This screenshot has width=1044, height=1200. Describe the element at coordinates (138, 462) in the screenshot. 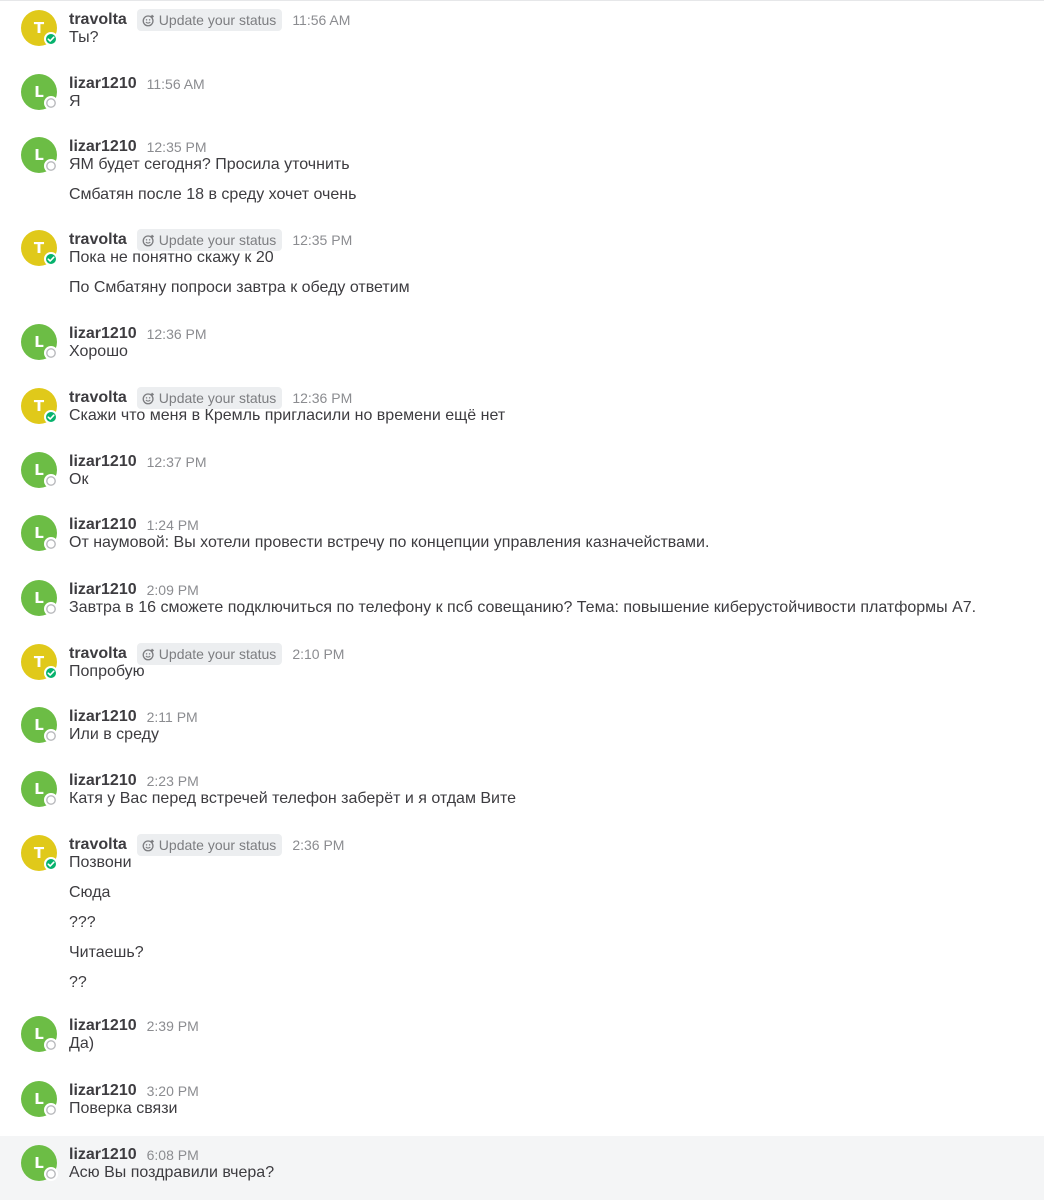

I see `post-header: lizar1210 12:37 PM` at that location.